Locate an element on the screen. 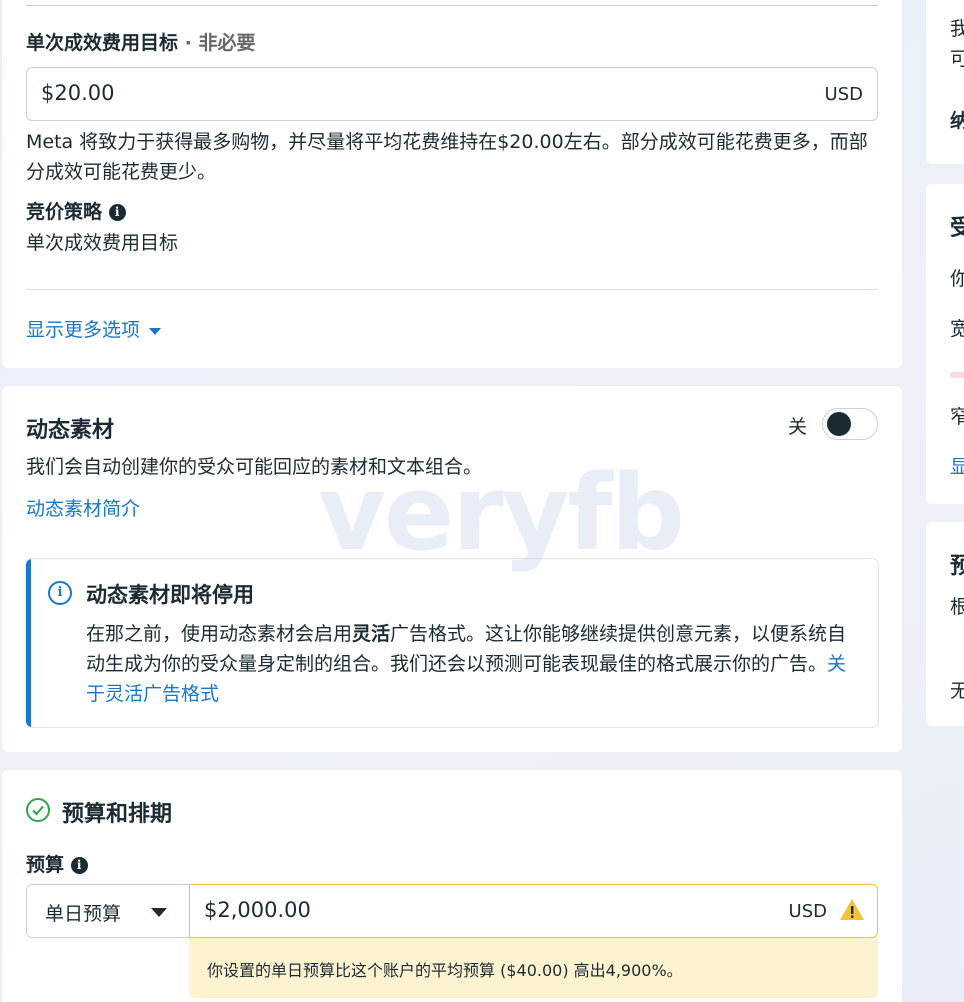  warning-icon is located at coordinates (852, 909).